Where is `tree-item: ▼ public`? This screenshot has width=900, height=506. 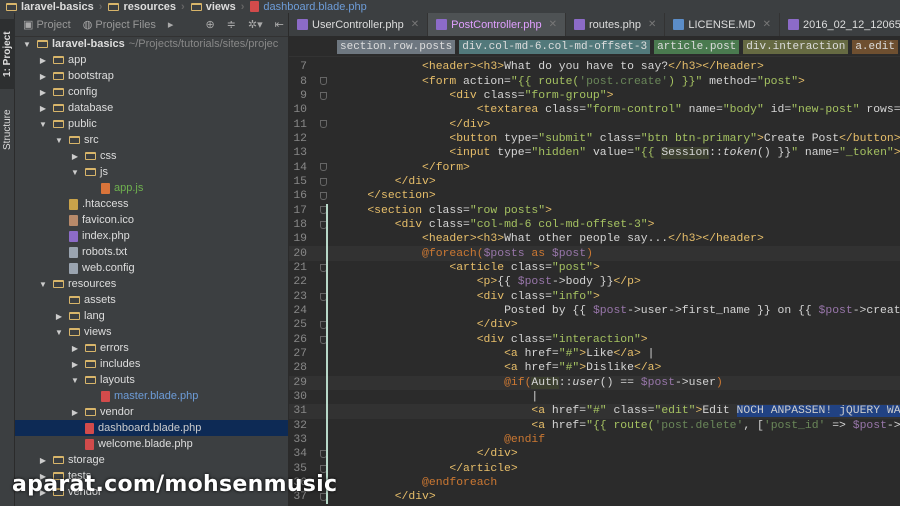
tree-item: ▼ public is located at coordinates (151, 124).